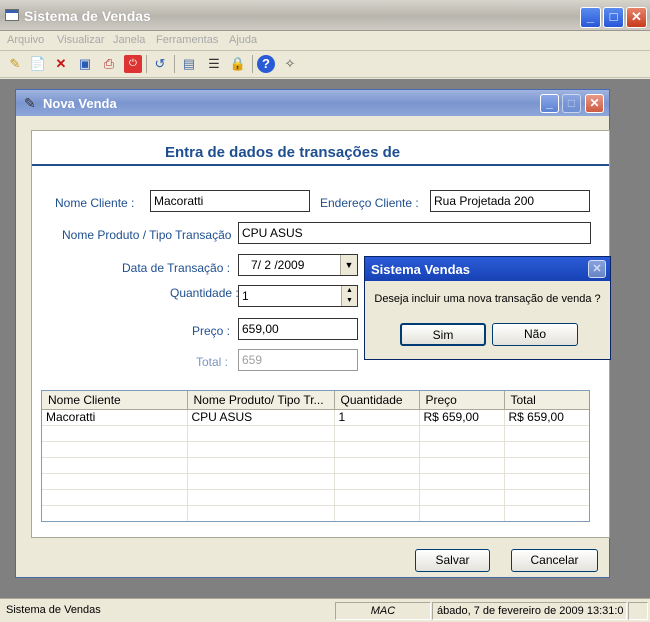  What do you see at coordinates (636, 17) in the screenshot?
I see `close-button: ✕` at bounding box center [636, 17].